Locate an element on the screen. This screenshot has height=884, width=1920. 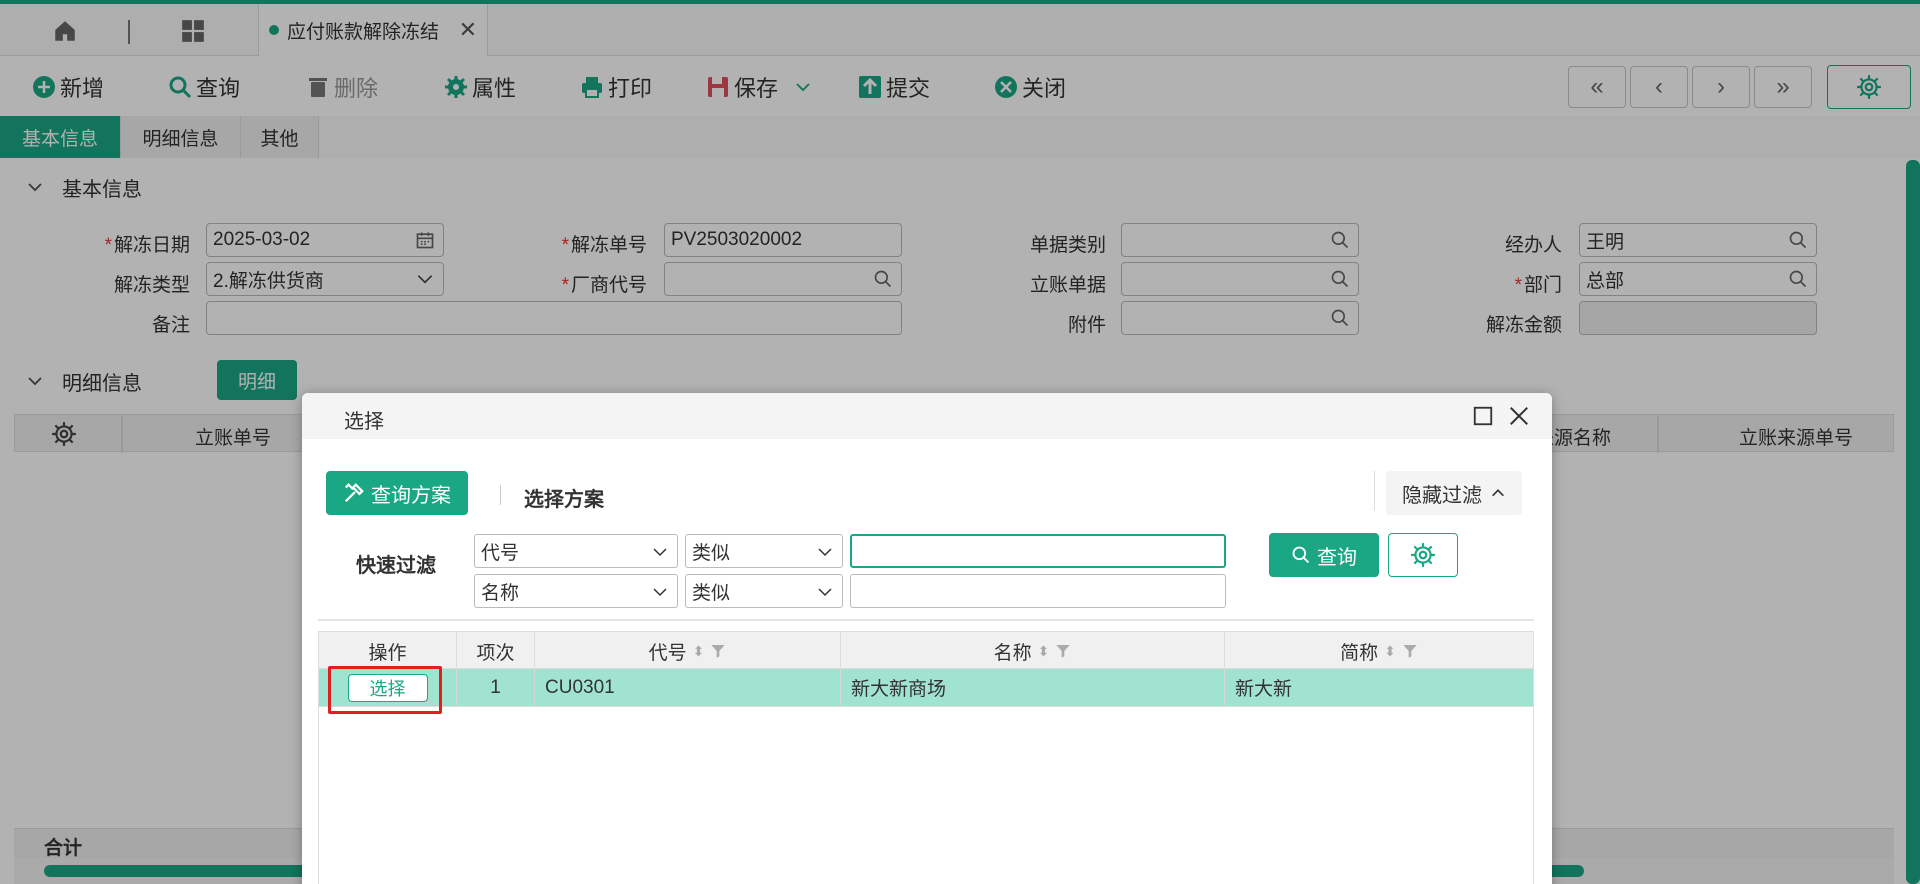
code-cell: CU0301 is located at coordinates (688, 687).